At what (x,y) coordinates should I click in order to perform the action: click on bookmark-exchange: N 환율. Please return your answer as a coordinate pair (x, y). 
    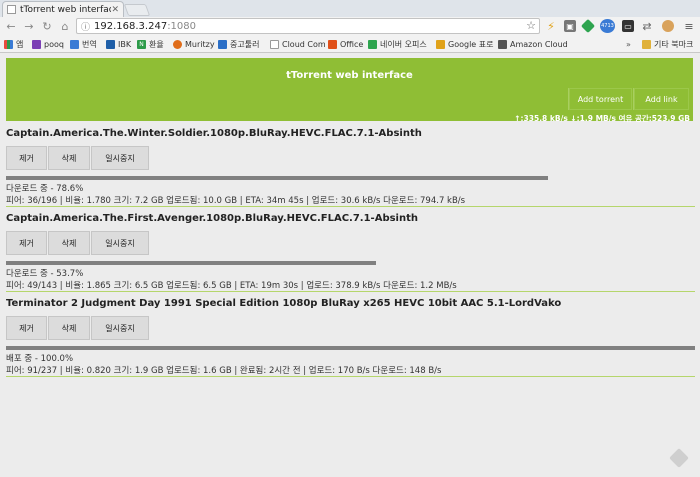
    Looking at the image, I should click on (150, 44).